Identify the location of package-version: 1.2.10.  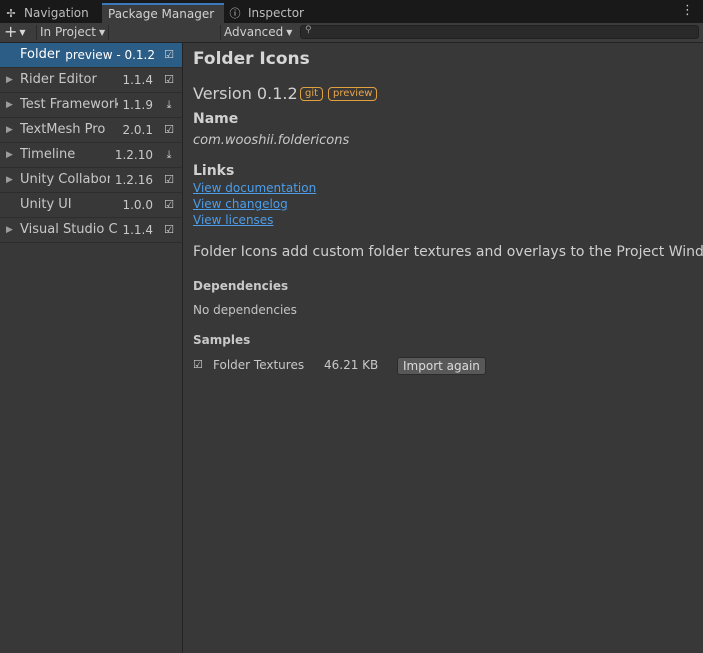
(133, 155).